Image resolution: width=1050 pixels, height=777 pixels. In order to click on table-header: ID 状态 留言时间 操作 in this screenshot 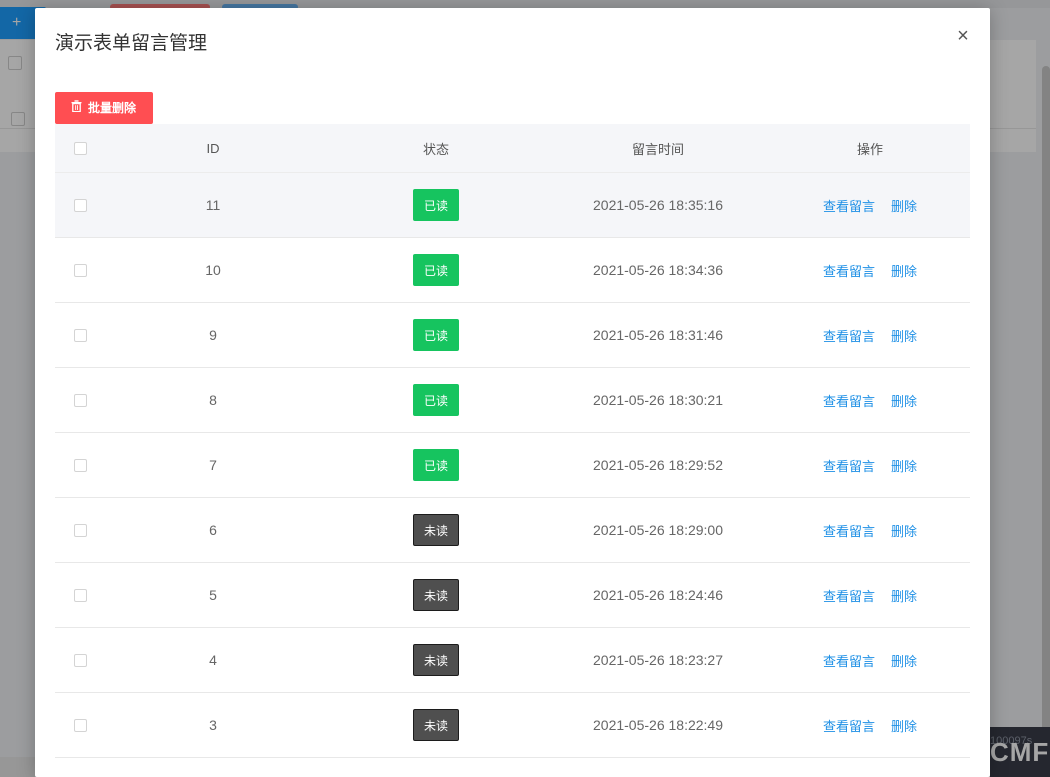, I will do `click(512, 148)`.